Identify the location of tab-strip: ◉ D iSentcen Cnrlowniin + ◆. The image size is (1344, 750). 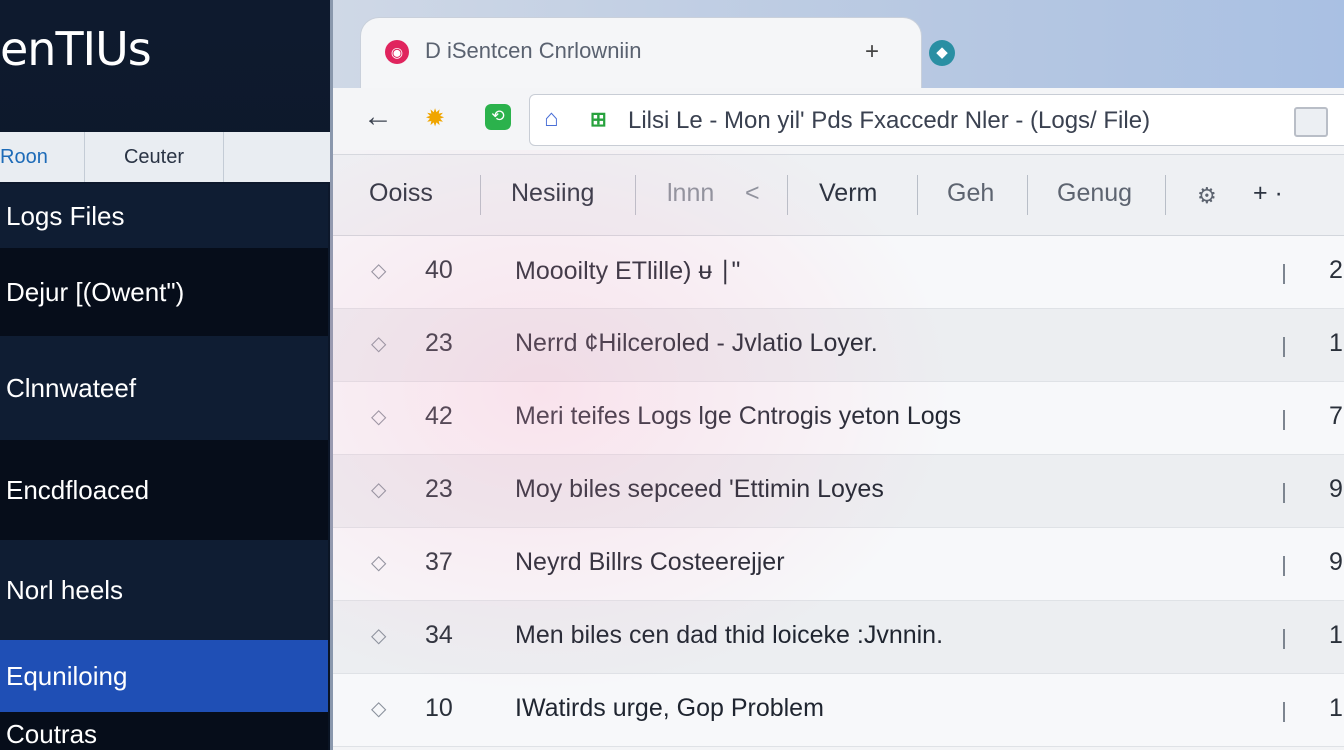
(838, 44).